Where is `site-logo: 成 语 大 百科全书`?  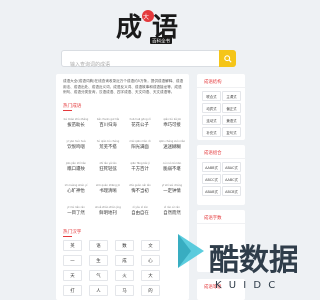
site-logo: 成 语 大 百科全书 is located at coordinates (150, 25).